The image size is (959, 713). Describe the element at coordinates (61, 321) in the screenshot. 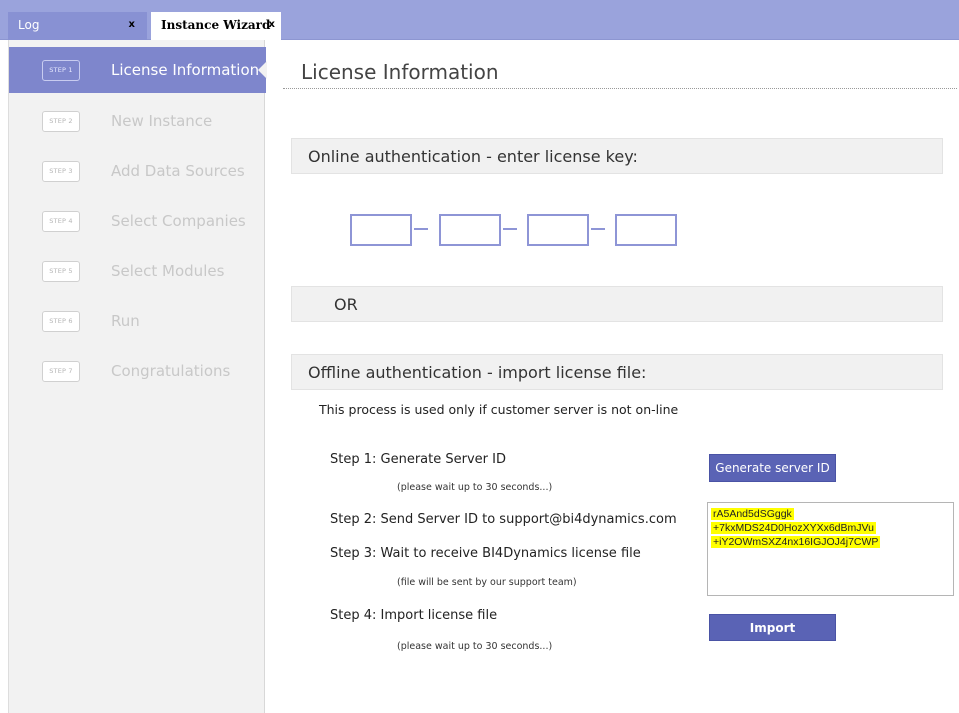

I see `step-badge: STEP 6` at that location.